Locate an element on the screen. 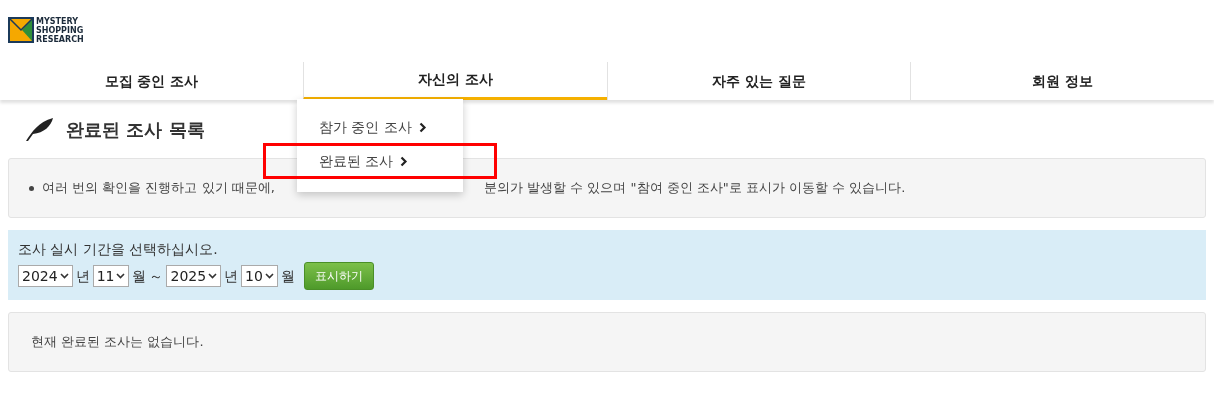 The image size is (1214, 402). page-heading: 완료된 조사 목록 is located at coordinates (135, 129).